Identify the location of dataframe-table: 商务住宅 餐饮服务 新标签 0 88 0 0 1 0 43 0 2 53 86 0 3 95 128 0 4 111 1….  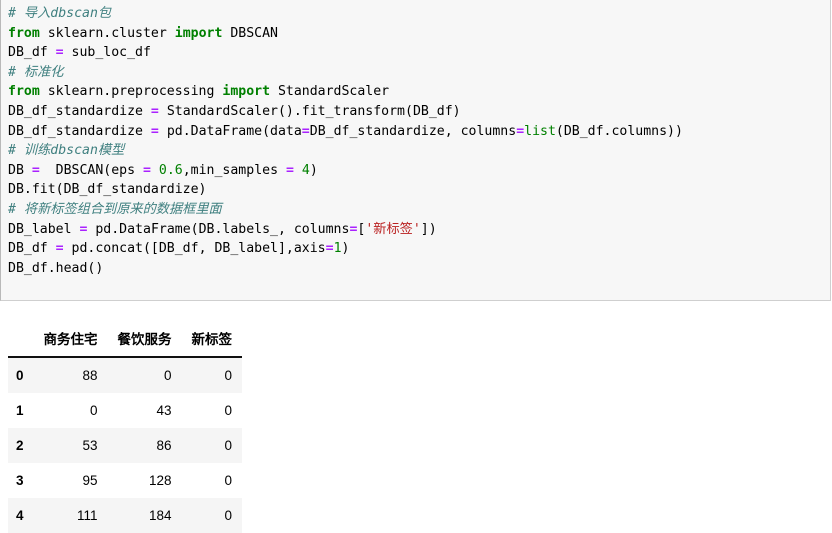
(125, 427).